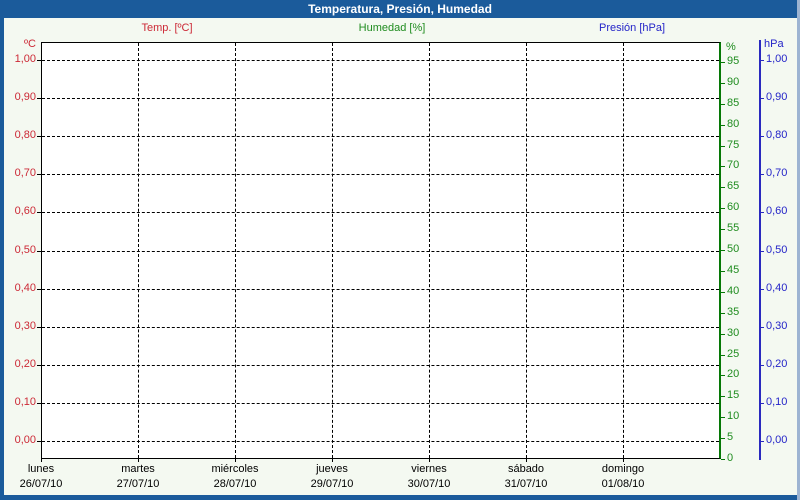  What do you see at coordinates (25, 250) in the screenshot?
I see `y-axis-tick-label-temp: 0,50` at bounding box center [25, 250].